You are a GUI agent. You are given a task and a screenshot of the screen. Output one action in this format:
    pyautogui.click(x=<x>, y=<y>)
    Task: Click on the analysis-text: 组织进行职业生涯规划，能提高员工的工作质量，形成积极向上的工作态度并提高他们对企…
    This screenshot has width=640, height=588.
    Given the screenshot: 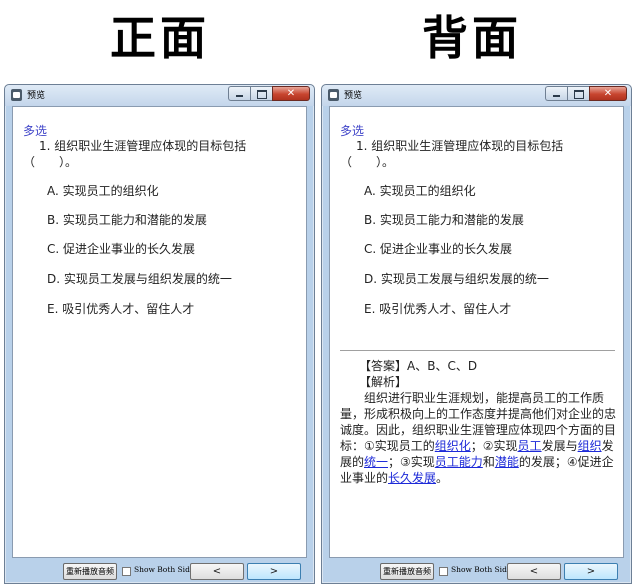 What is the action you would take?
    pyautogui.click(x=478, y=438)
    